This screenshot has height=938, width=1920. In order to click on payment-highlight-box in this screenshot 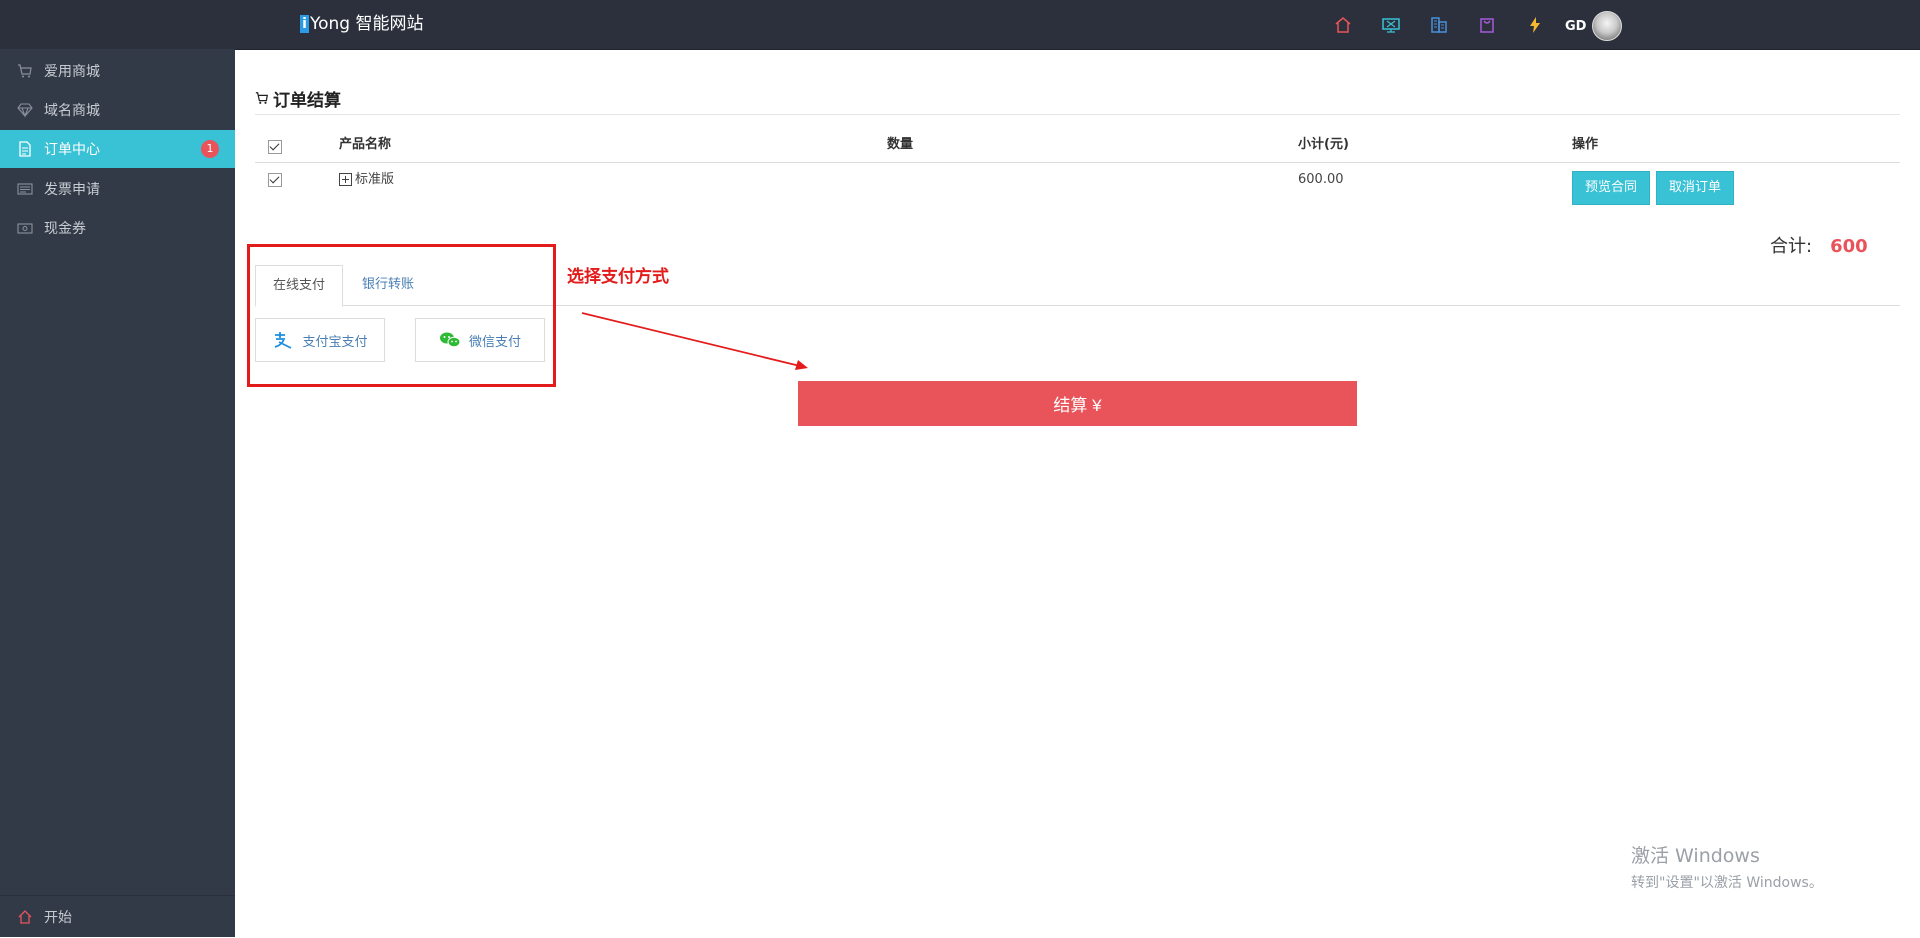, I will do `click(401, 315)`.